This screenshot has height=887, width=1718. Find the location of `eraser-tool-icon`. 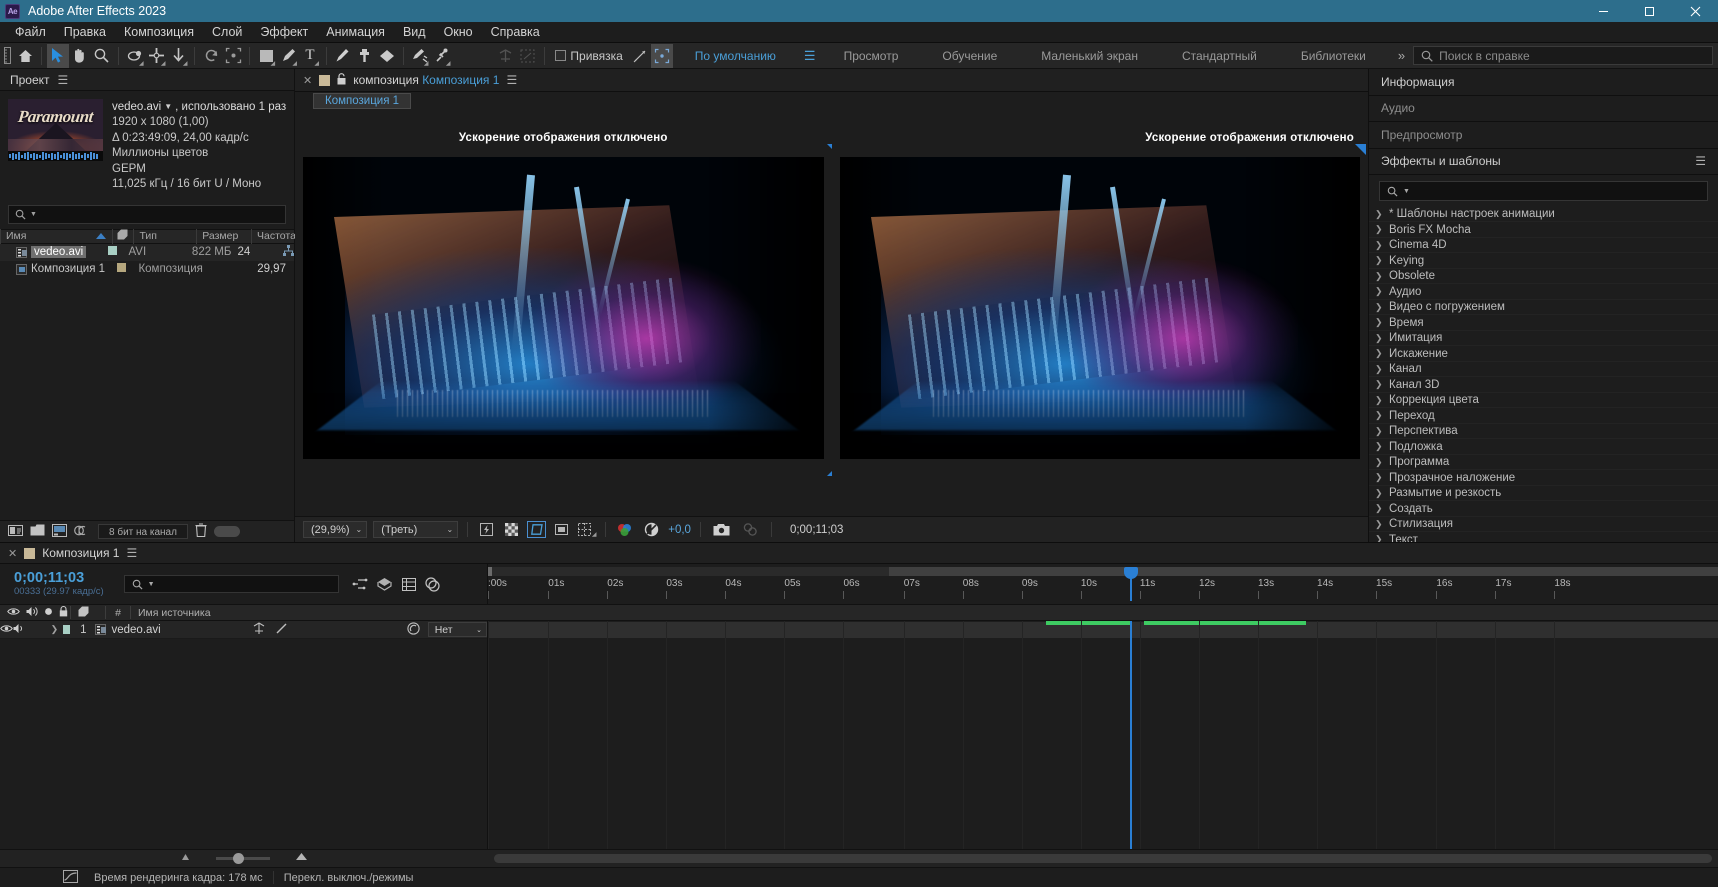

eraser-tool-icon is located at coordinates (387, 56).